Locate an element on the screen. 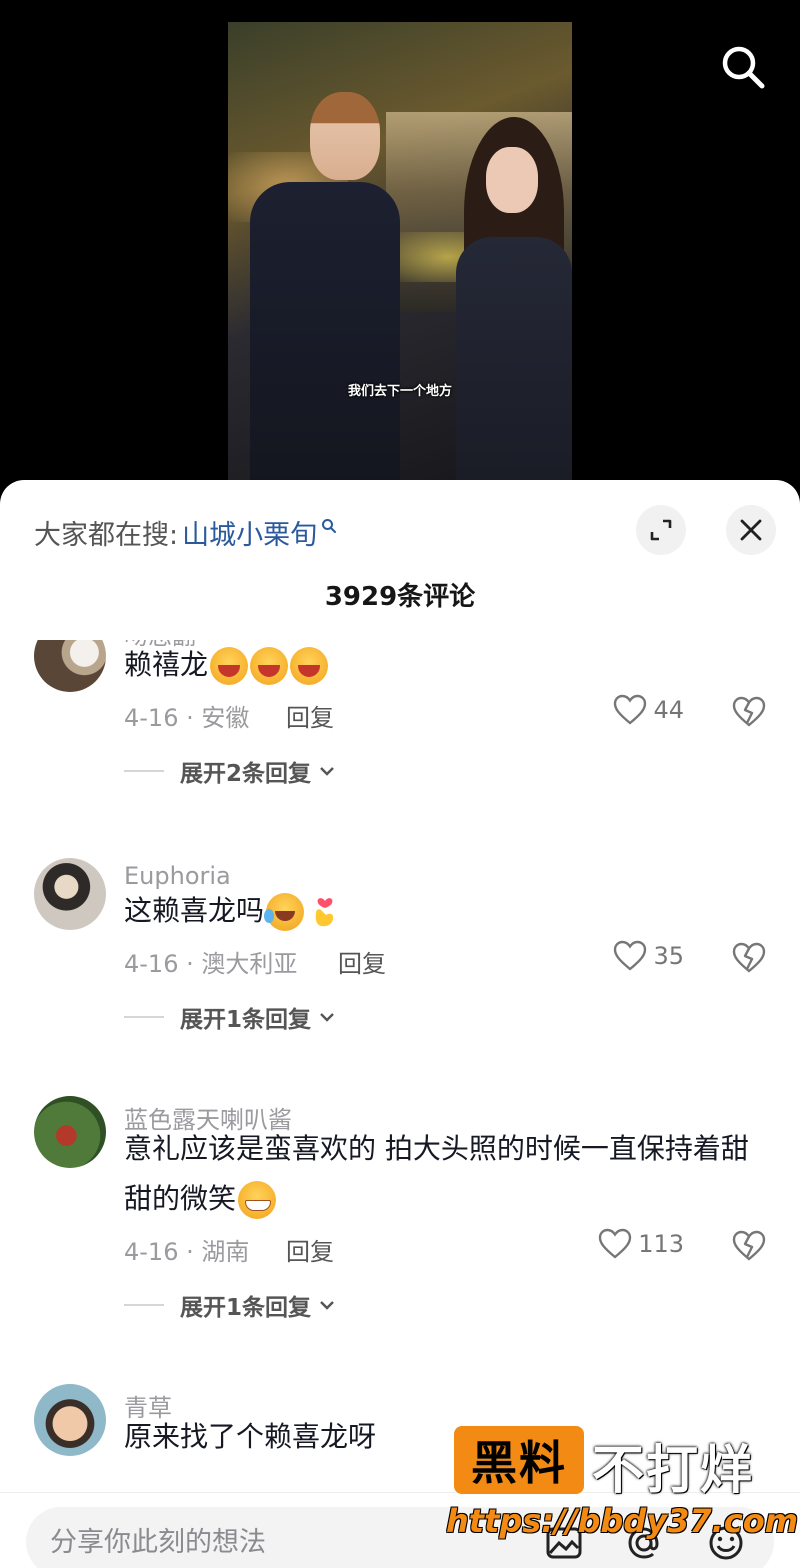 This screenshot has height=1568, width=800. comment-text: 赖禧龙 is located at coordinates (449, 665).